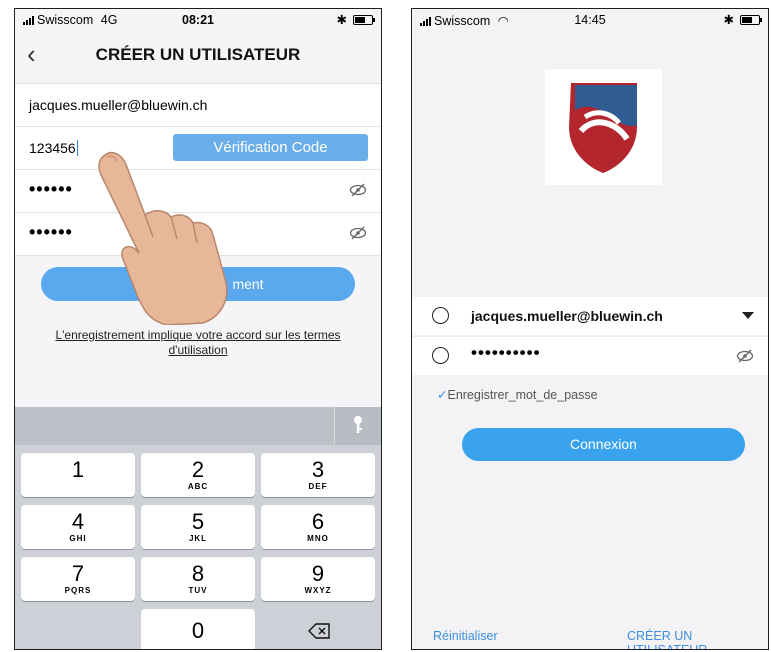  What do you see at coordinates (198, 54) in the screenshot?
I see `page-title: CRÉER UN UTILISATEUR` at bounding box center [198, 54].